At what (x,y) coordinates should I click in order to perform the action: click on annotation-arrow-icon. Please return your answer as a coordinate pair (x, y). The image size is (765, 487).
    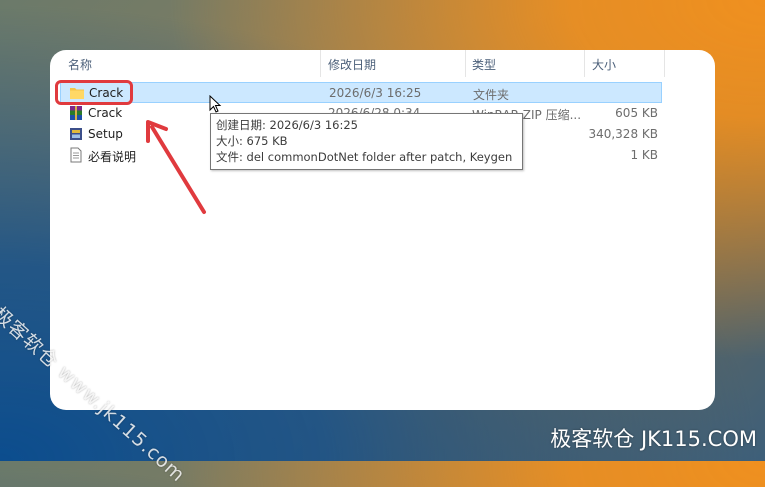
    Looking at the image, I should click on (176, 167).